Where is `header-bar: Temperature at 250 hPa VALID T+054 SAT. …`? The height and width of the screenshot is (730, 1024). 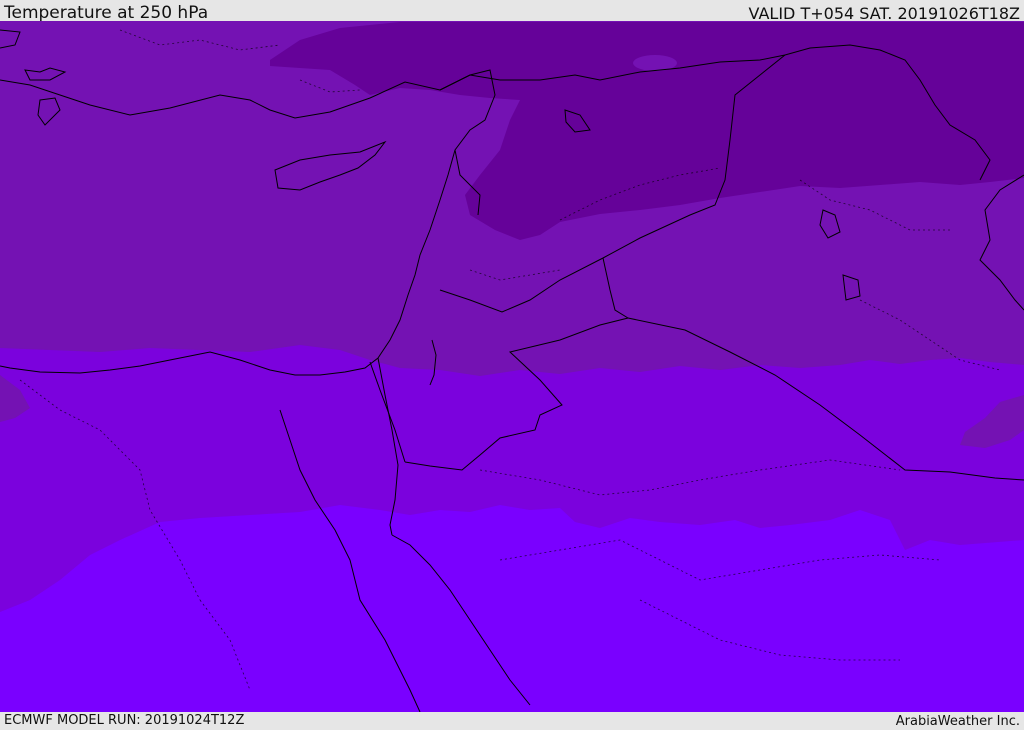 header-bar: Temperature at 250 hPa VALID T+054 SAT. … is located at coordinates (512, 11).